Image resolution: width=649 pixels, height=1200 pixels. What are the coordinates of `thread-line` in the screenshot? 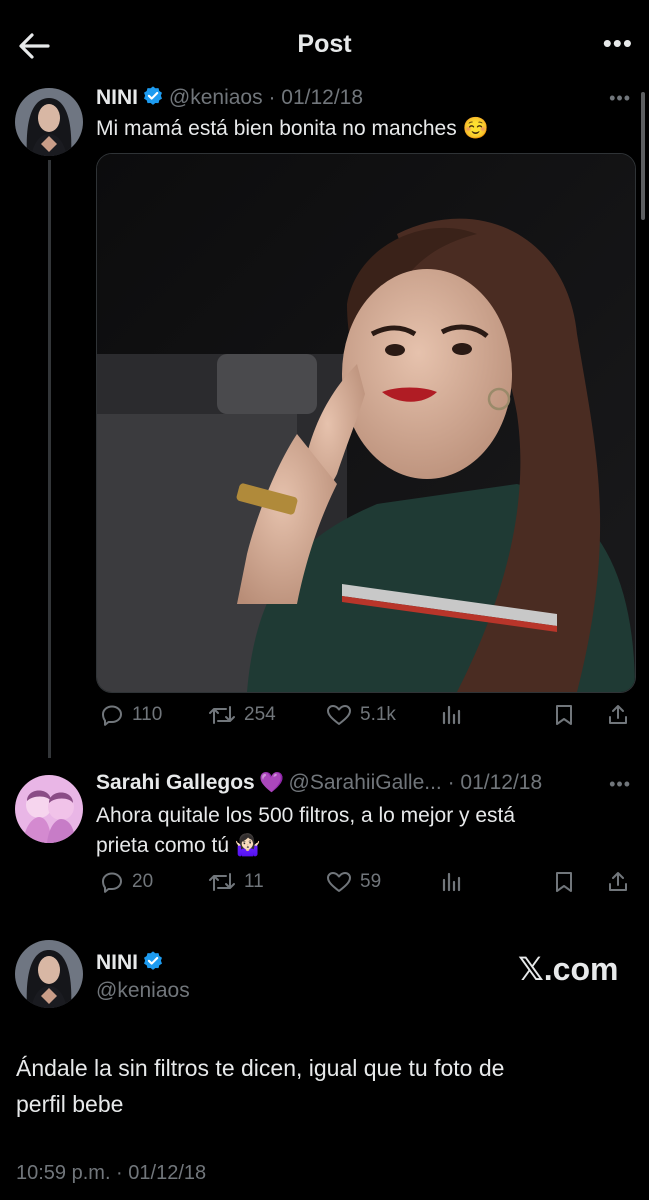 It's located at (49, 459).